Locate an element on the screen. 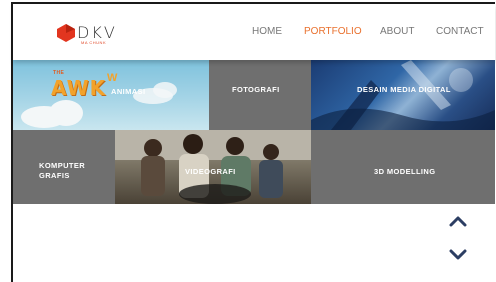 This screenshot has width=496, height=282. logo-subtitle: MA CHUNK is located at coordinates (94, 42).